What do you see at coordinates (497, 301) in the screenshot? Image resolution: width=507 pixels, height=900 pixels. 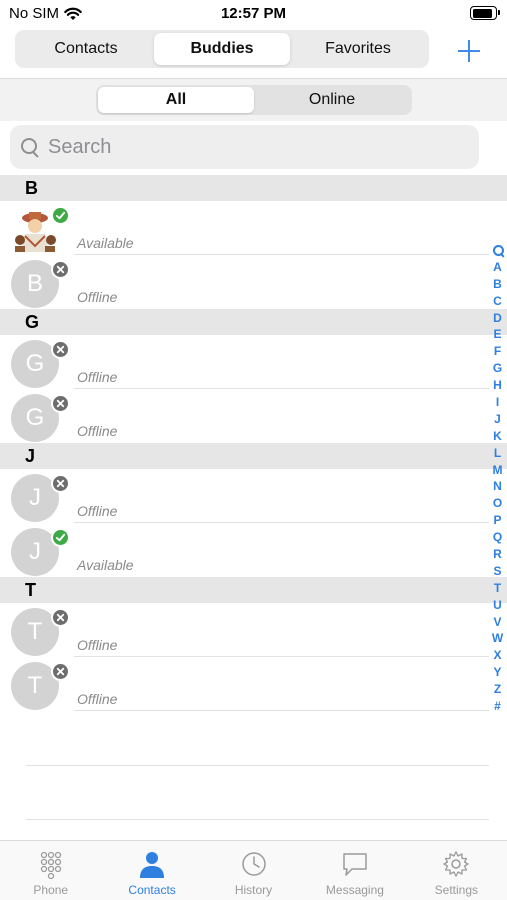 I see `index-letter: C` at bounding box center [497, 301].